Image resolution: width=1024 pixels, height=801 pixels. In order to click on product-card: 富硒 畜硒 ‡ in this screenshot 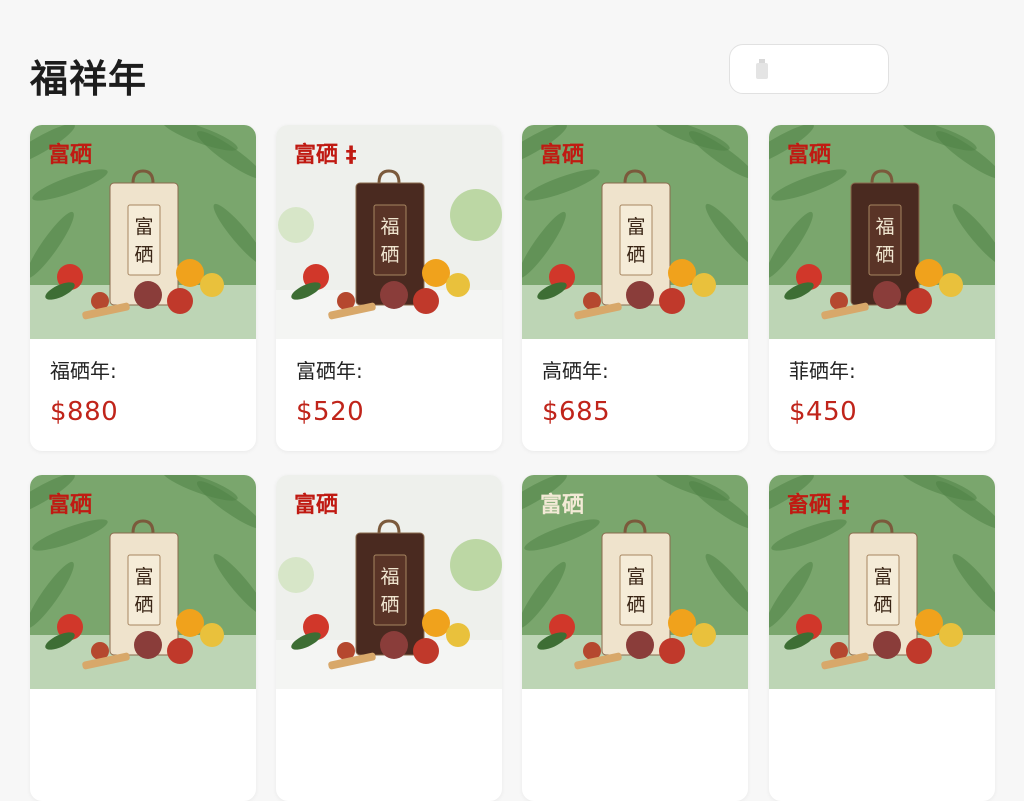, I will do `click(882, 638)`.